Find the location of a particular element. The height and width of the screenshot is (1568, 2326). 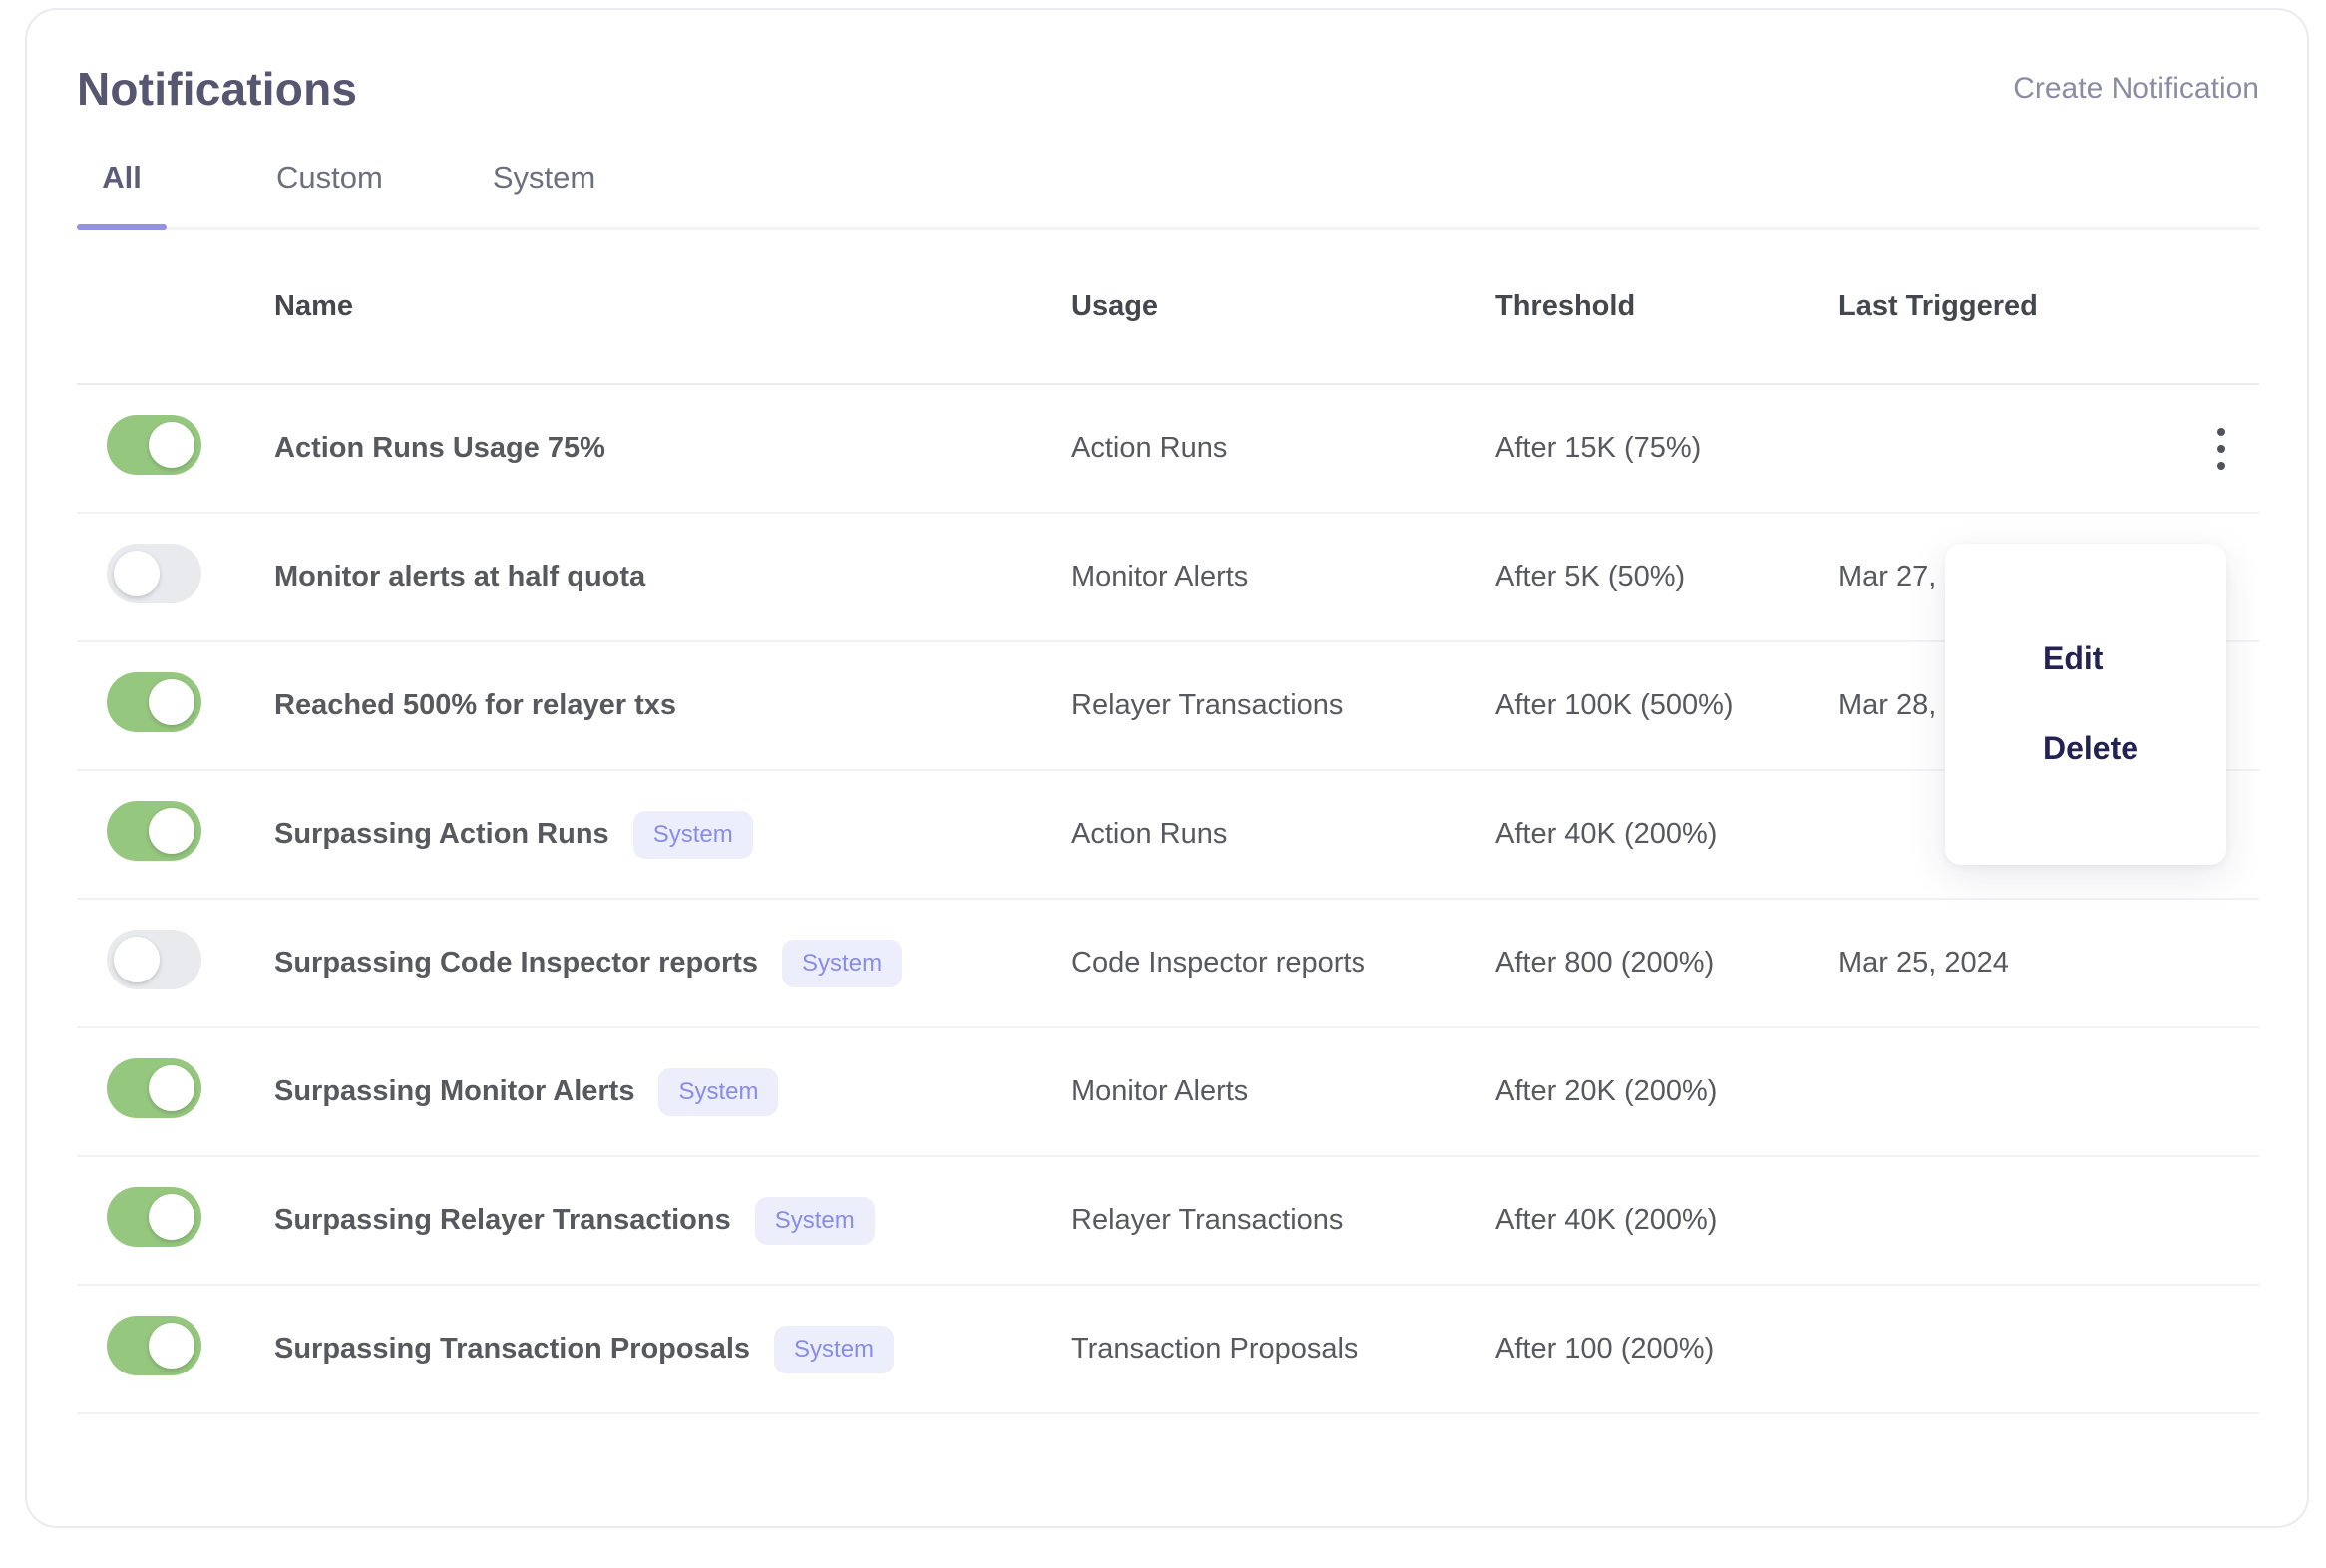

threshold-value: After 100 (200%) is located at coordinates (1605, 1349).